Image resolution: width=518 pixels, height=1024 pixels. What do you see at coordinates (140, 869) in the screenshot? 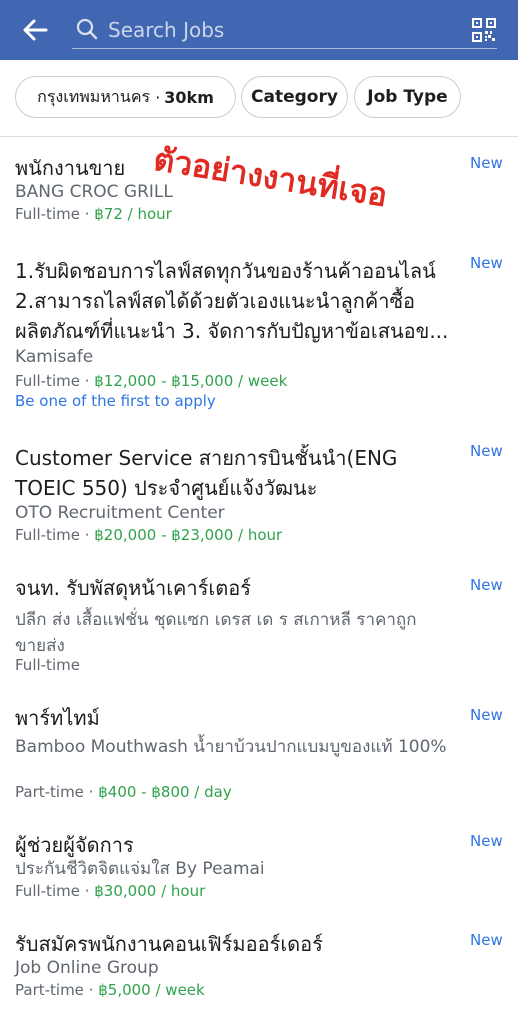
I see `job-company: ประกันชีวิตจิตแจ่มใส By Peamai` at bounding box center [140, 869].